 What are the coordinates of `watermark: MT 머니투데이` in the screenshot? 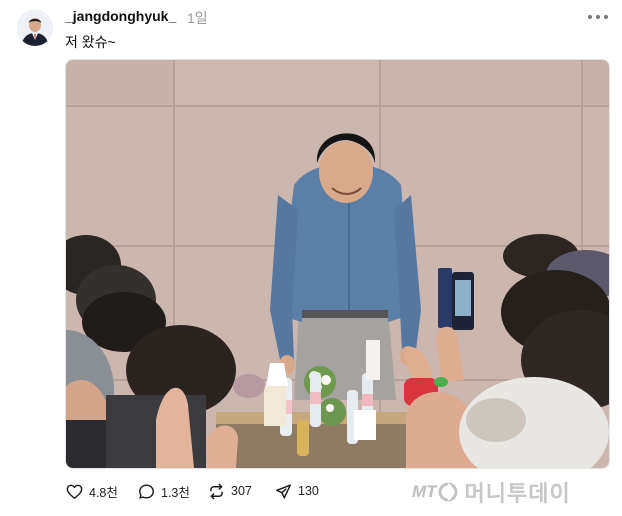 It's located at (491, 492).